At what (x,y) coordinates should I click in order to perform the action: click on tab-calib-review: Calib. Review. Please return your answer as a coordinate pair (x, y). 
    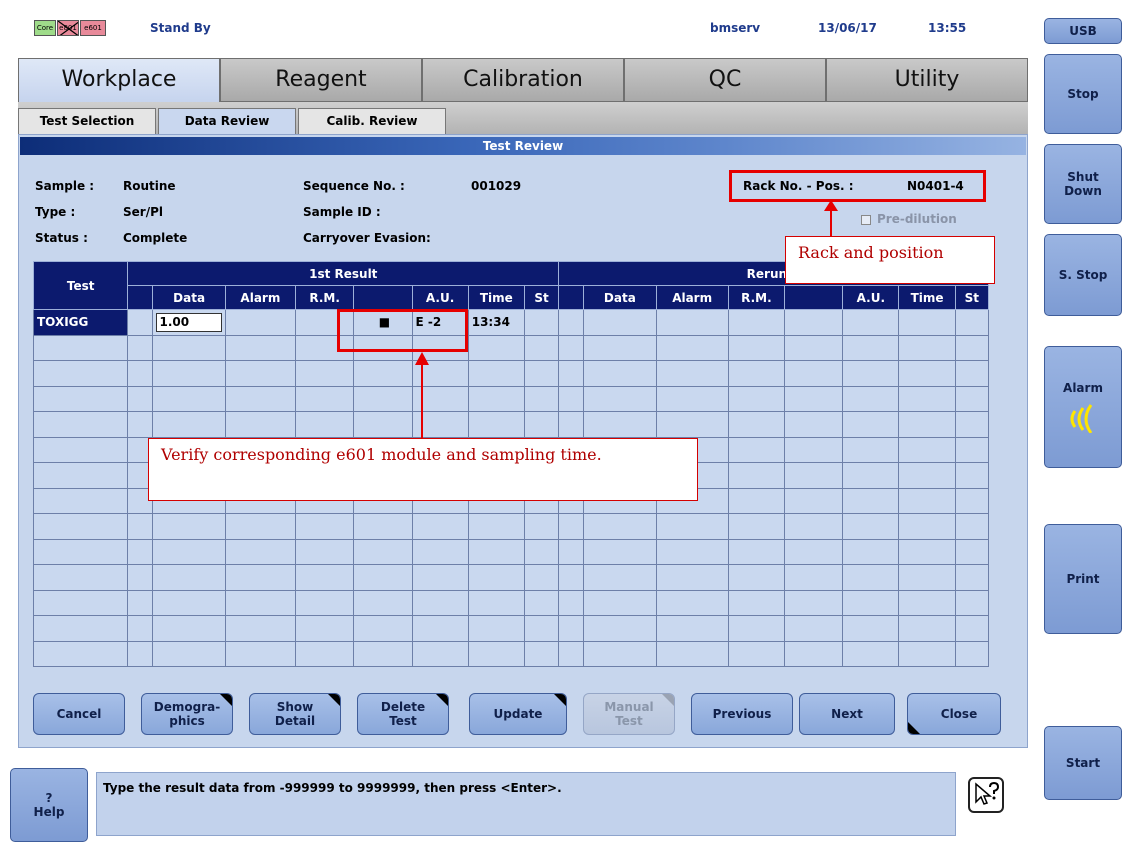
    Looking at the image, I should click on (372, 121).